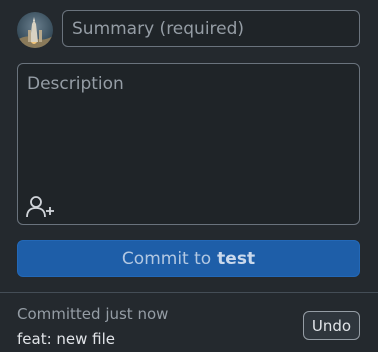 The height and width of the screenshot is (352, 378). What do you see at coordinates (93, 314) in the screenshot?
I see `last-commit-status: Committed just now` at bounding box center [93, 314].